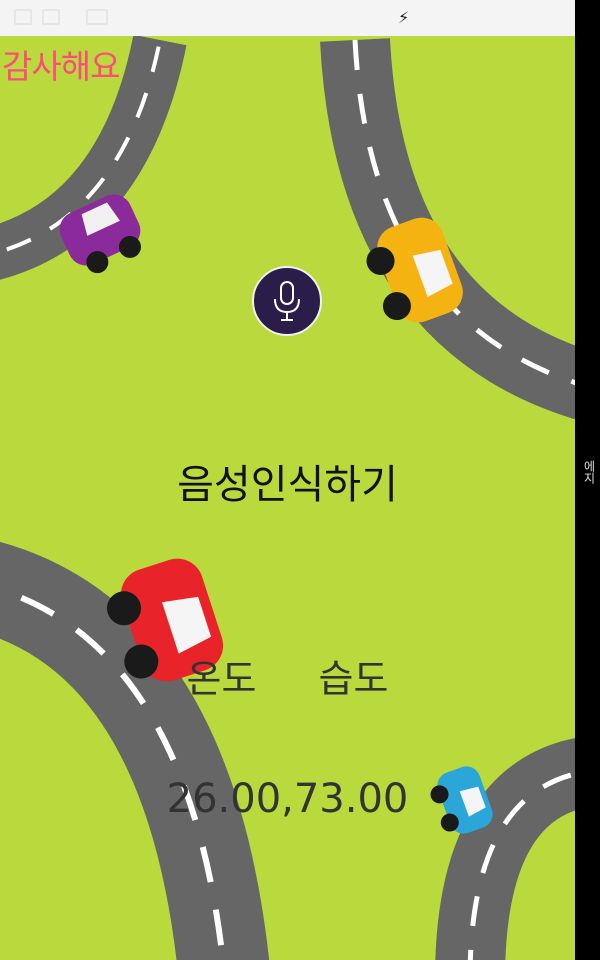 Image resolution: width=600 pixels, height=960 pixels. I want to click on edge-panel-handle: 에지, so click(588, 472).